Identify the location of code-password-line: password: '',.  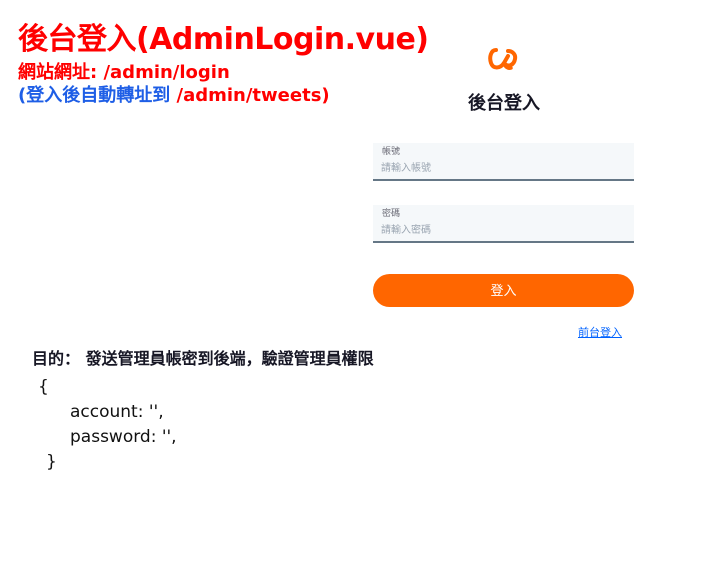
(123, 437).